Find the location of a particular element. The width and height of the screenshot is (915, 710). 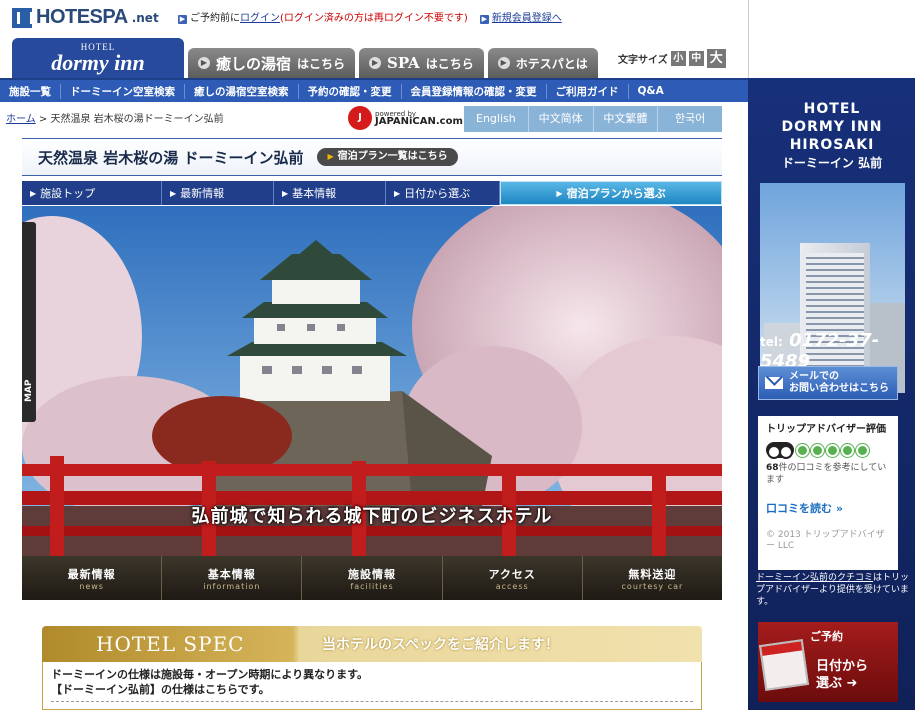

feature-menu-title: 基本情報 is located at coordinates (231, 574).